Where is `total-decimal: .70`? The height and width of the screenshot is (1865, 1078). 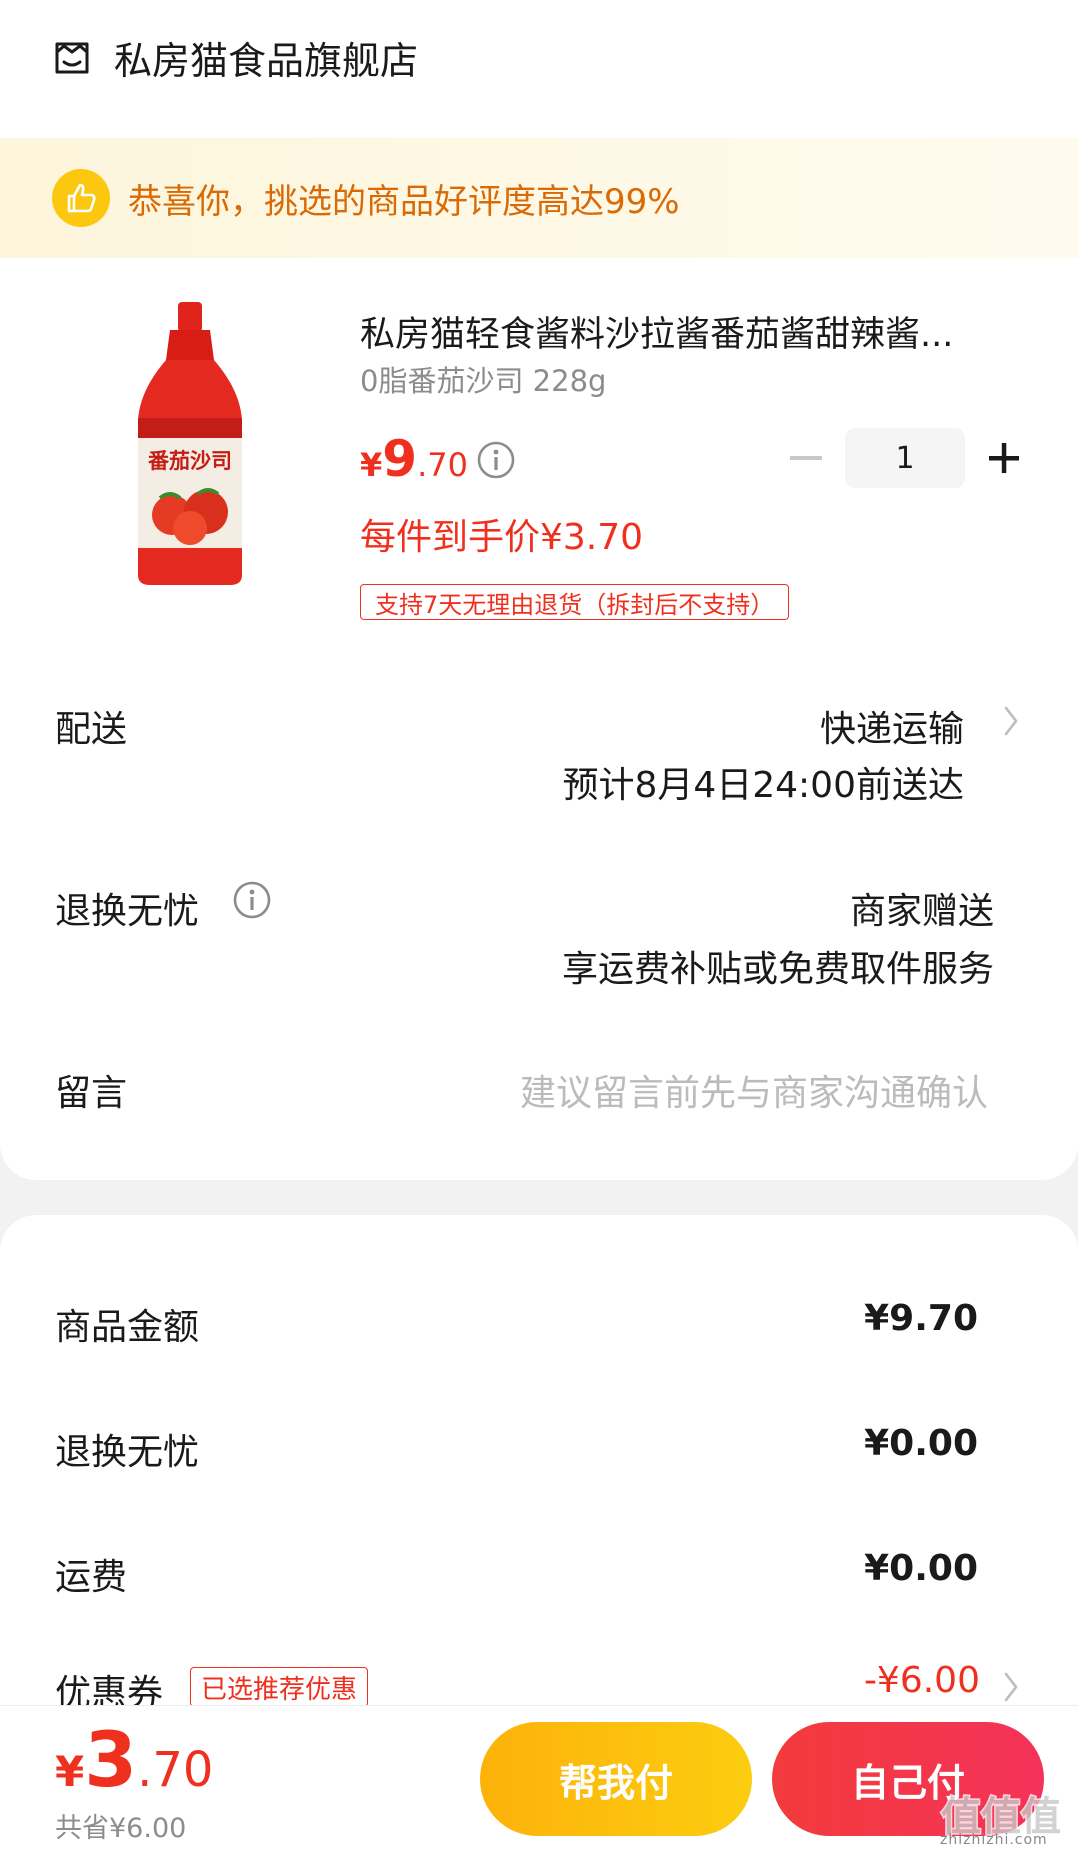 total-decimal: .70 is located at coordinates (175, 1770).